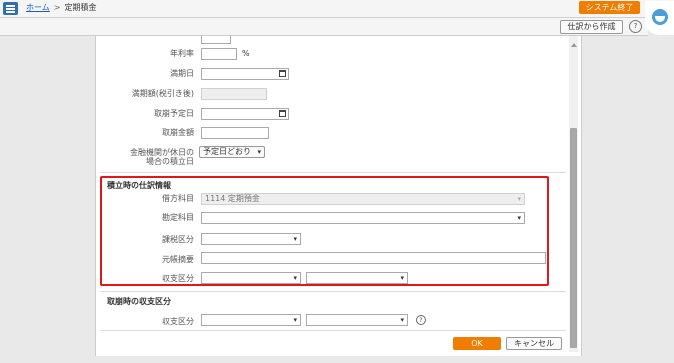  I want to click on toolbar: 仕訳から作成 ?, so click(324, 27).